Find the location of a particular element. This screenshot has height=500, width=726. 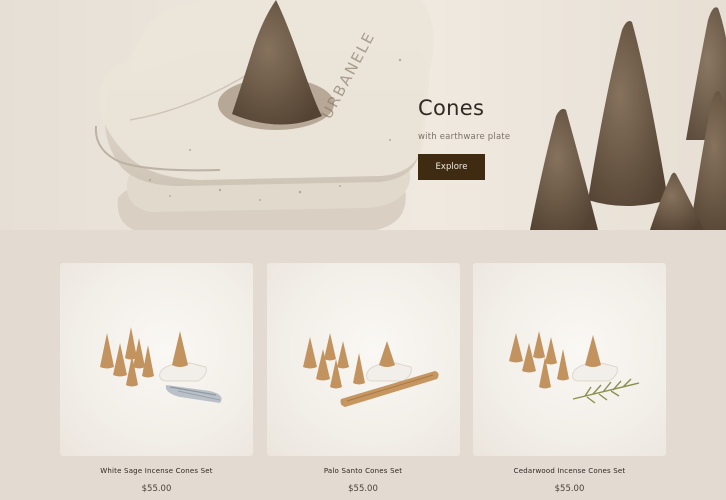

white-sage-bundle-icon is located at coordinates (193, 394).